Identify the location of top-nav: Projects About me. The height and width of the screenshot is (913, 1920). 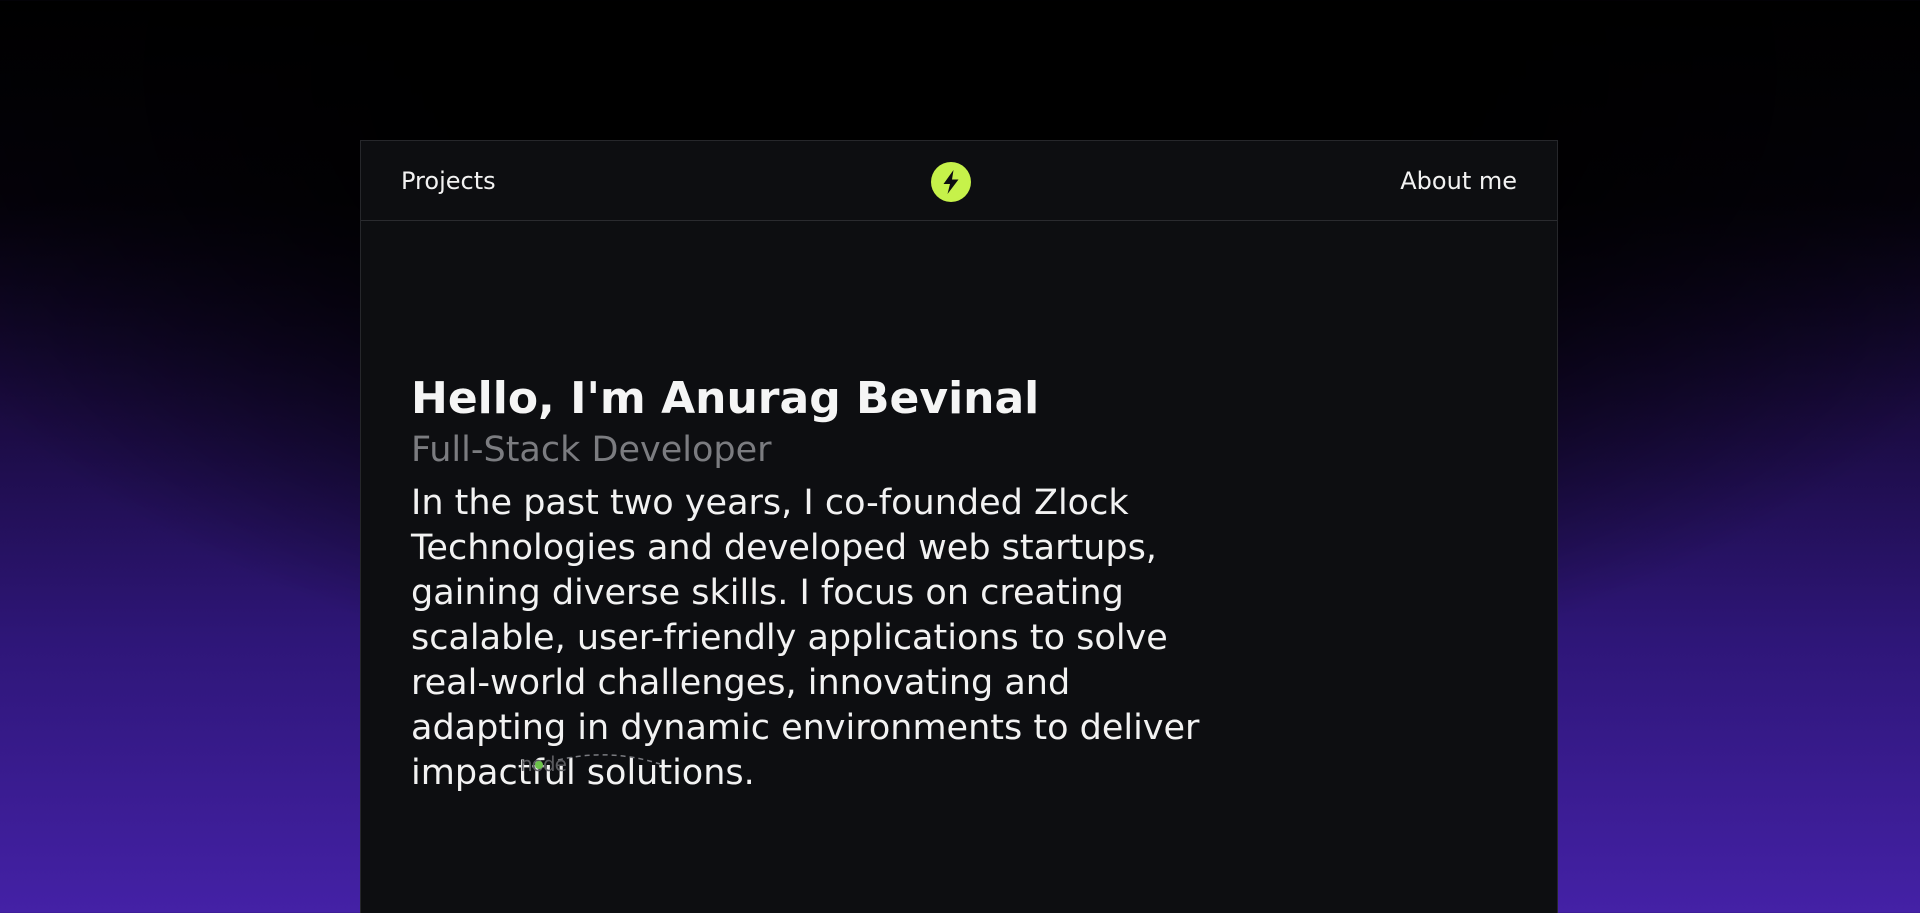
(959, 181).